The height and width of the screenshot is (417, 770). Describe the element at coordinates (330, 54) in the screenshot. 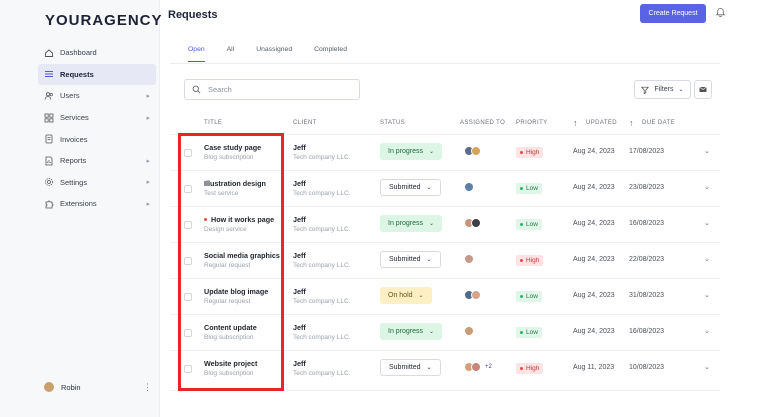

I see `tab-completed: Completed` at that location.